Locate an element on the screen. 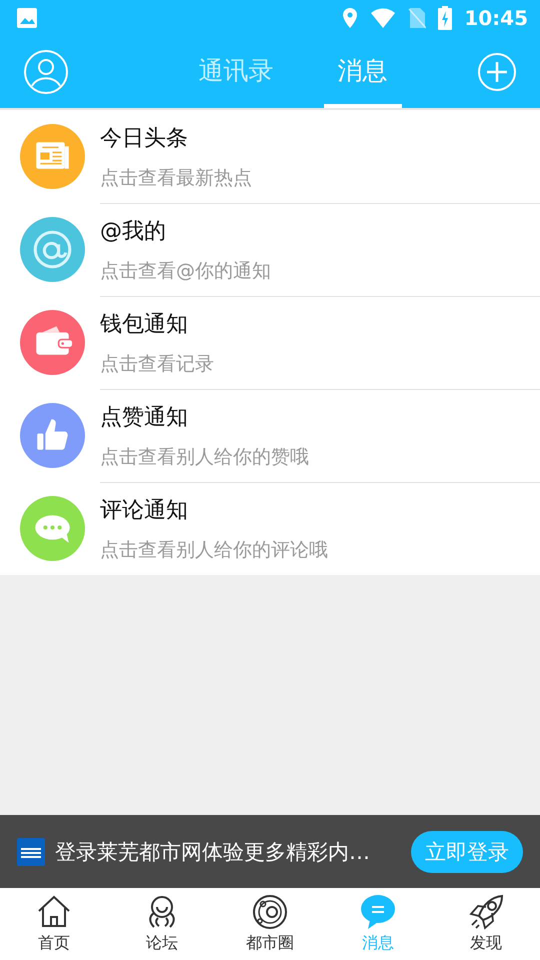 The width and height of the screenshot is (540, 960). image-icon is located at coordinates (27, 18).